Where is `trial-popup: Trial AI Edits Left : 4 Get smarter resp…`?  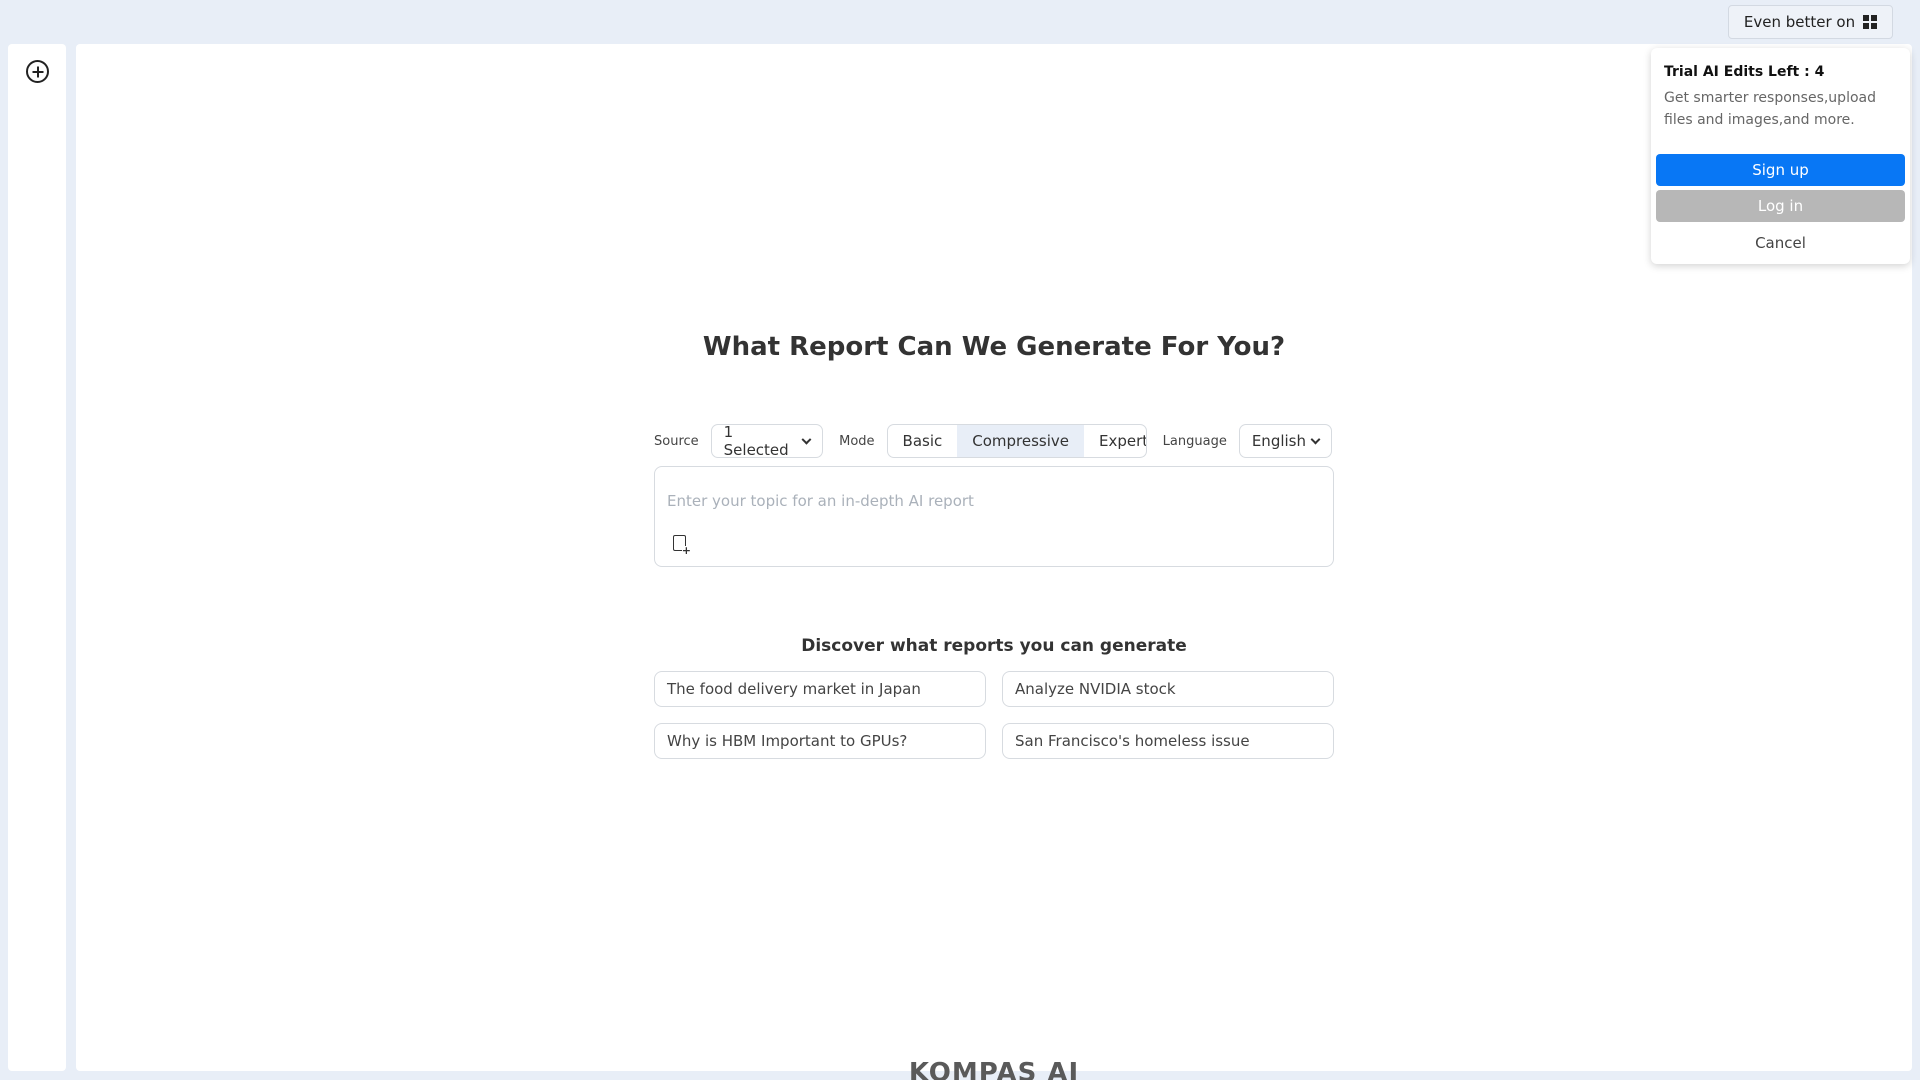 trial-popup: Trial AI Edits Left : 4 Get smarter resp… is located at coordinates (1780, 156).